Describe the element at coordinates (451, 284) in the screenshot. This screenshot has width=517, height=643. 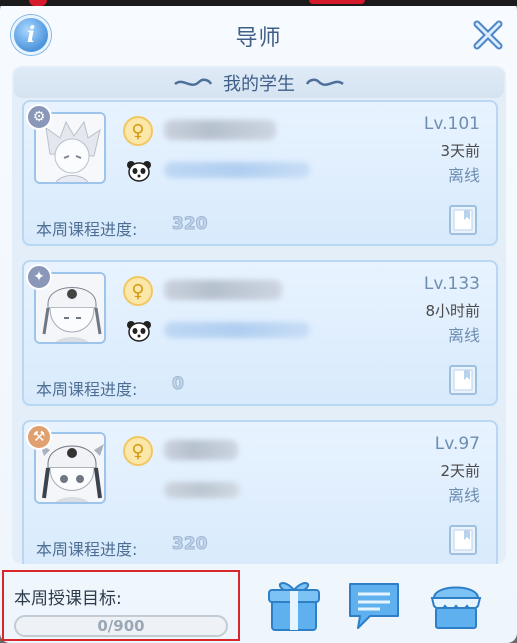
I see `student-level: Lv.133` at that location.